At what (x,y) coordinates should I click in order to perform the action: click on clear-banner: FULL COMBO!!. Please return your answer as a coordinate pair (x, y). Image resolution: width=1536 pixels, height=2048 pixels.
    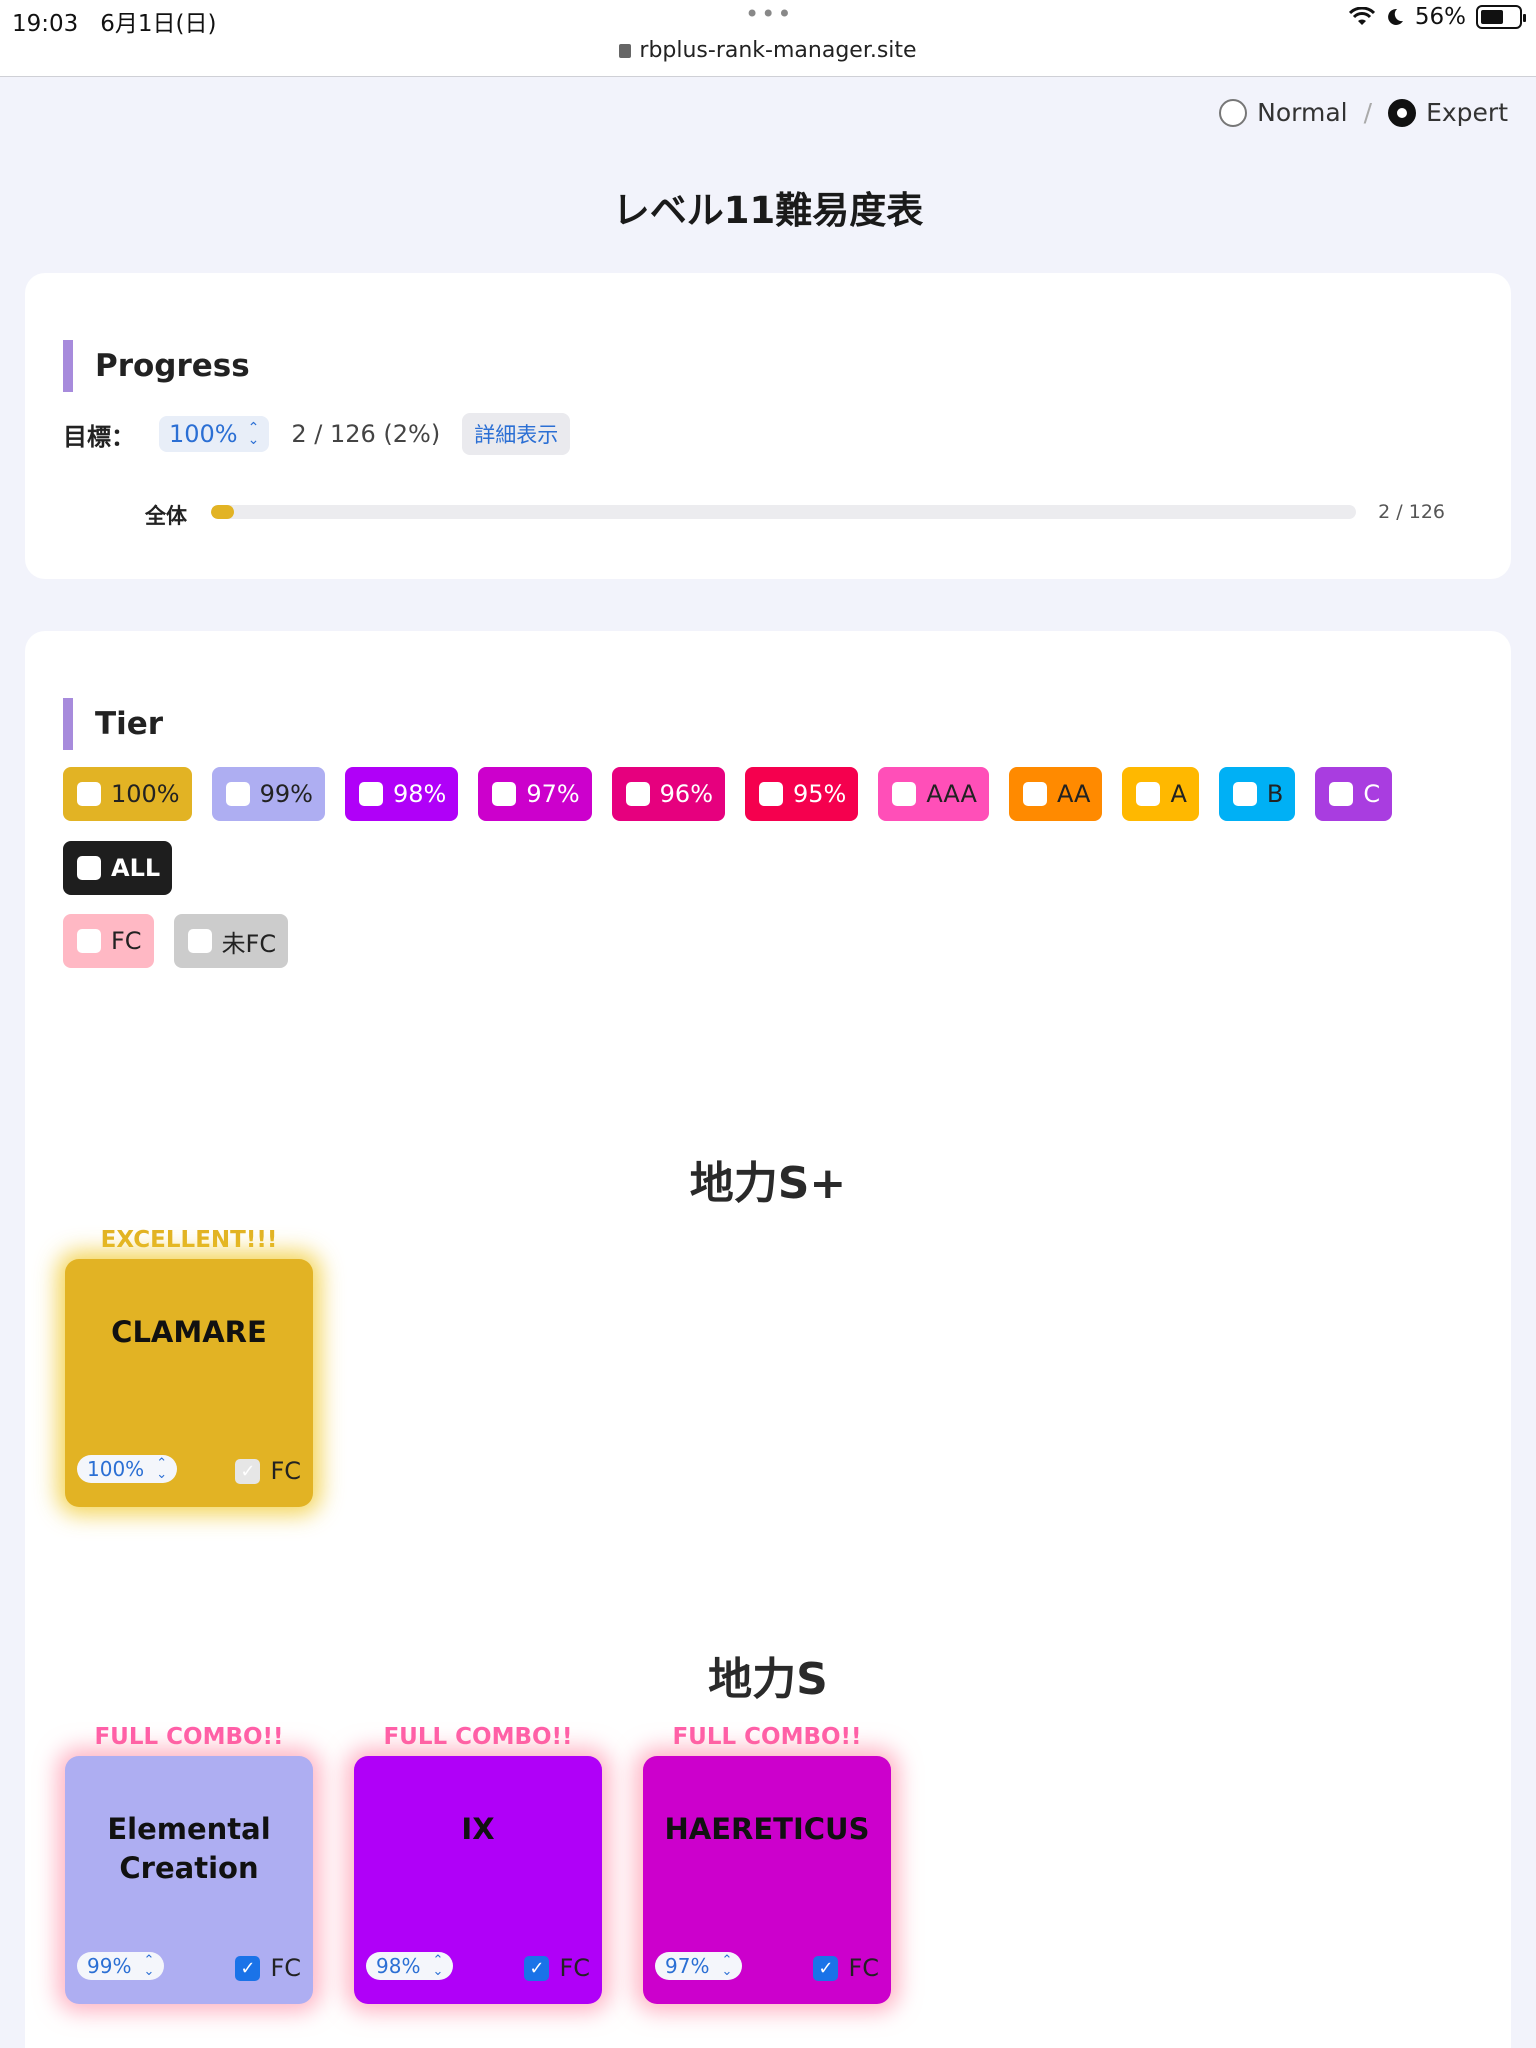
    Looking at the image, I should click on (478, 1737).